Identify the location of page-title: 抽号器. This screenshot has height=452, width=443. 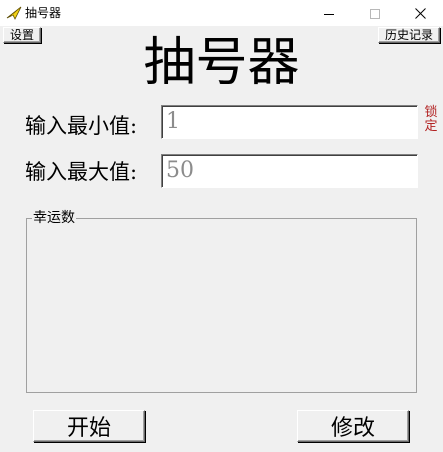
(221, 63).